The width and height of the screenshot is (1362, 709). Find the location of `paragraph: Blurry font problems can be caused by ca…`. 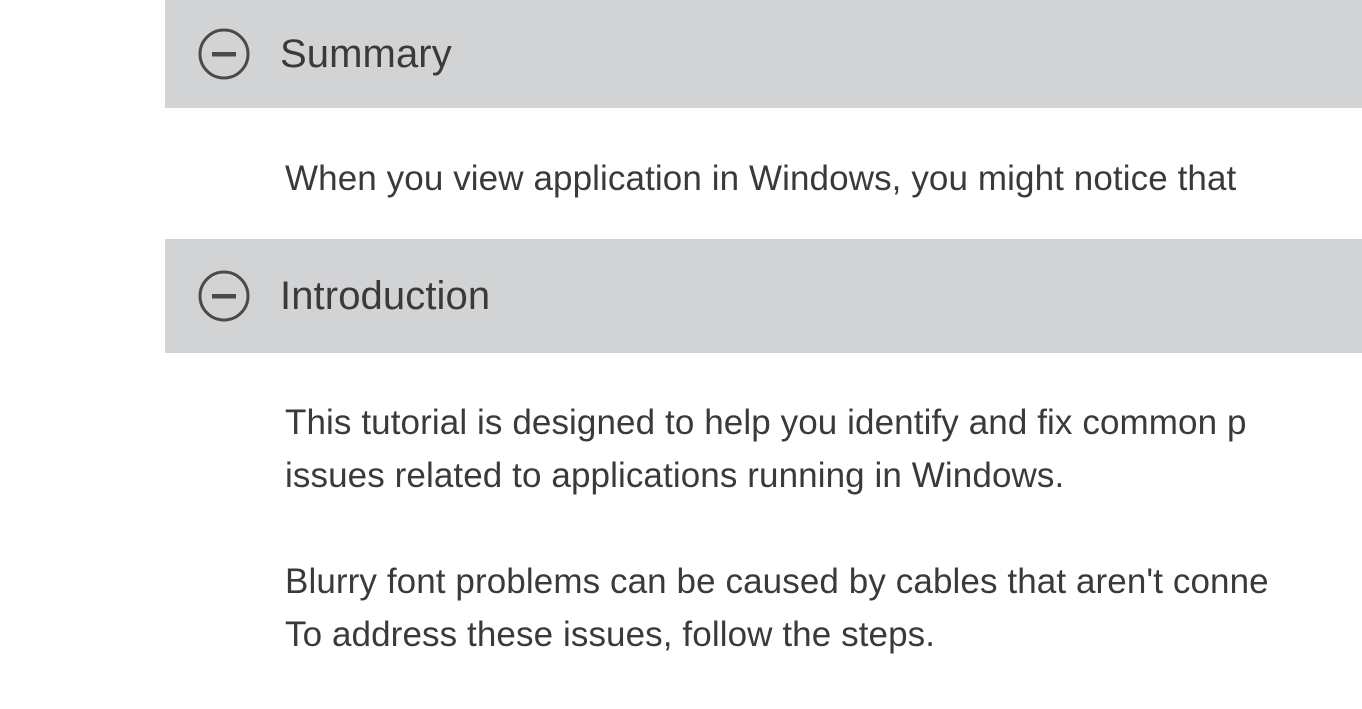

paragraph: Blurry font problems can be caused by ca… is located at coordinates (823, 608).